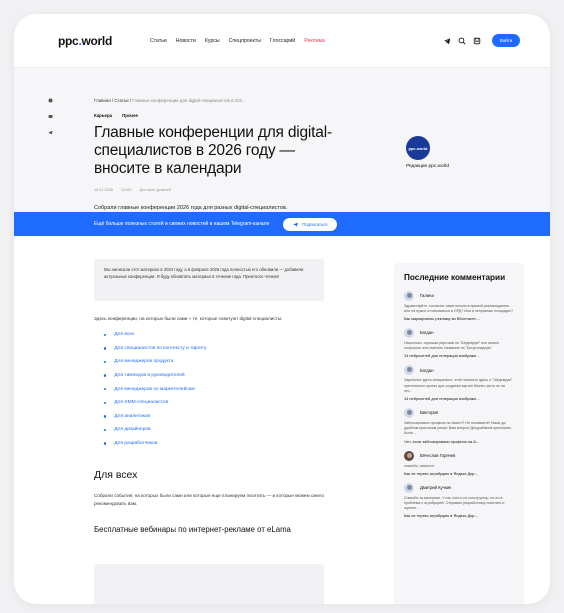 The image size is (564, 613). What do you see at coordinates (158, 41) in the screenshot?
I see `nav-item-articles: Статьи` at bounding box center [158, 41].